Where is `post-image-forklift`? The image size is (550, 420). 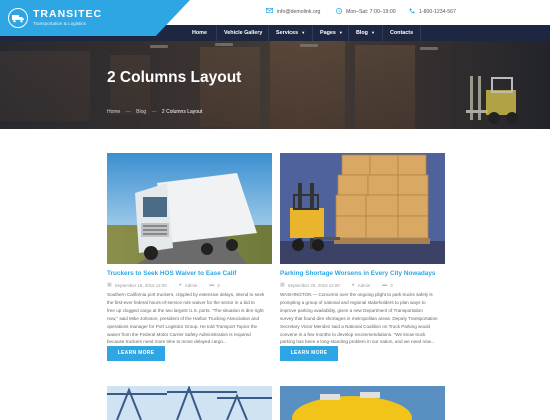
post-image-forklift is located at coordinates (362, 208).